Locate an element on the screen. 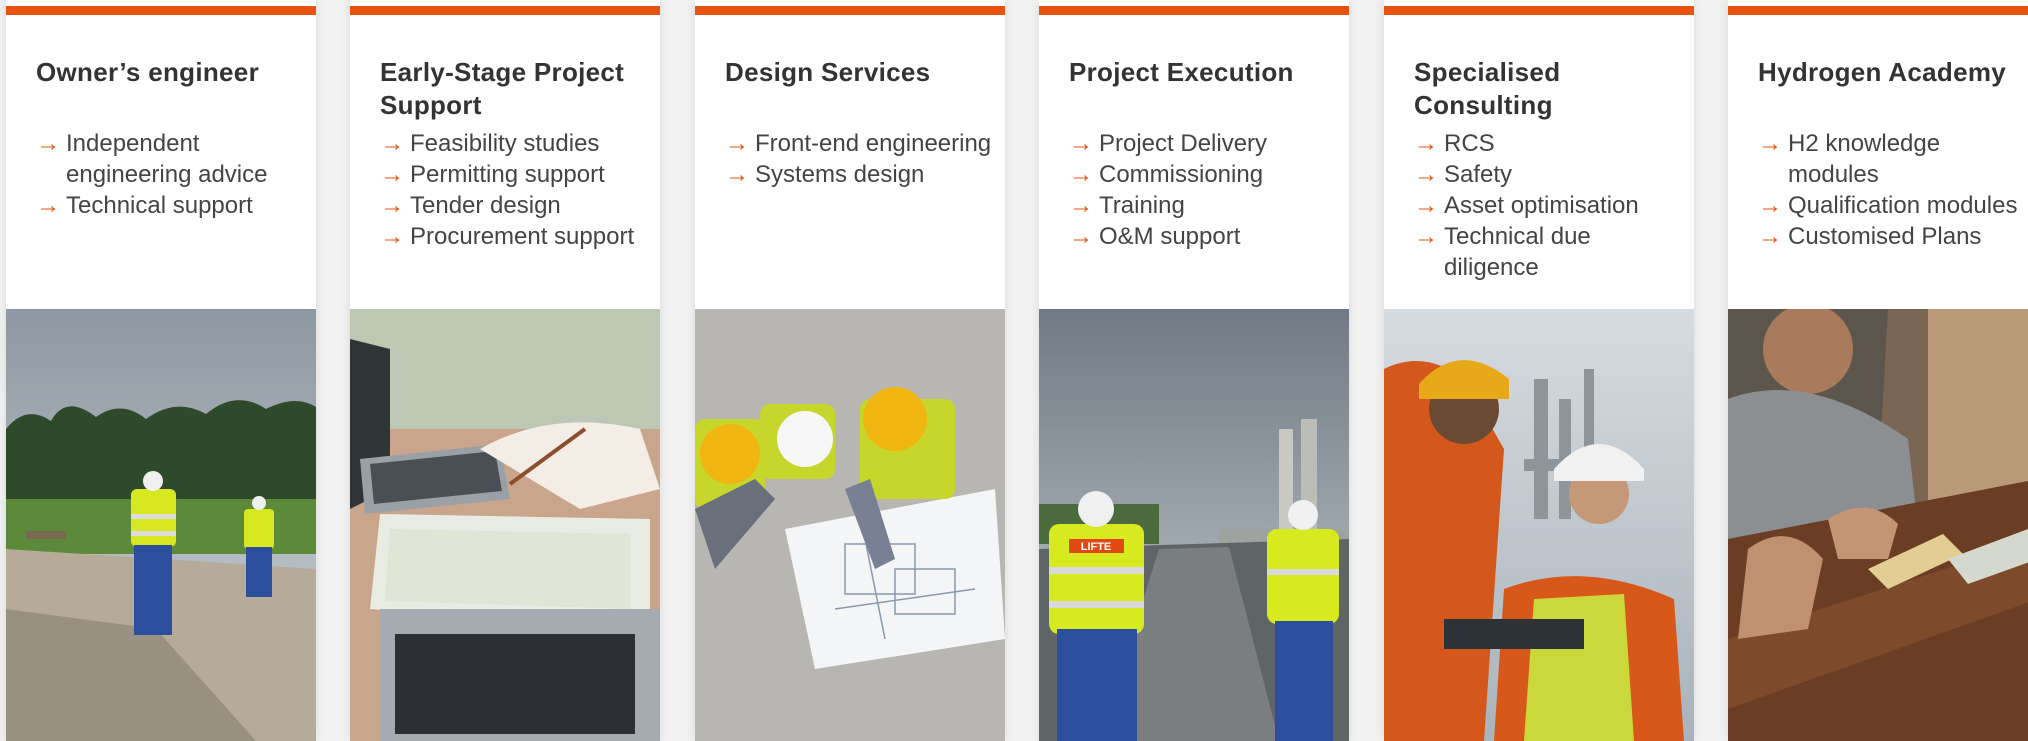  card-title: Specialised Consulting is located at coordinates (1487, 88).